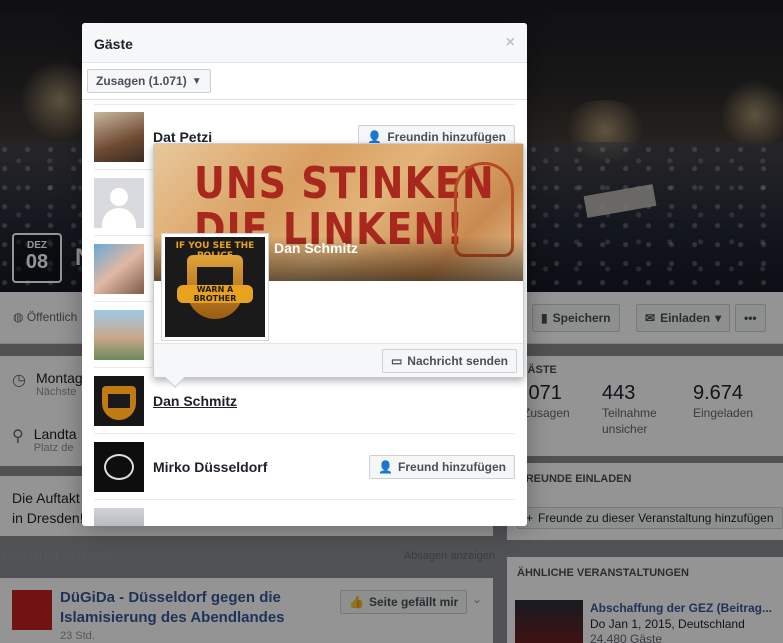  Describe the element at coordinates (196, 81) in the screenshot. I see `chevron-down-icon: ▼` at that location.